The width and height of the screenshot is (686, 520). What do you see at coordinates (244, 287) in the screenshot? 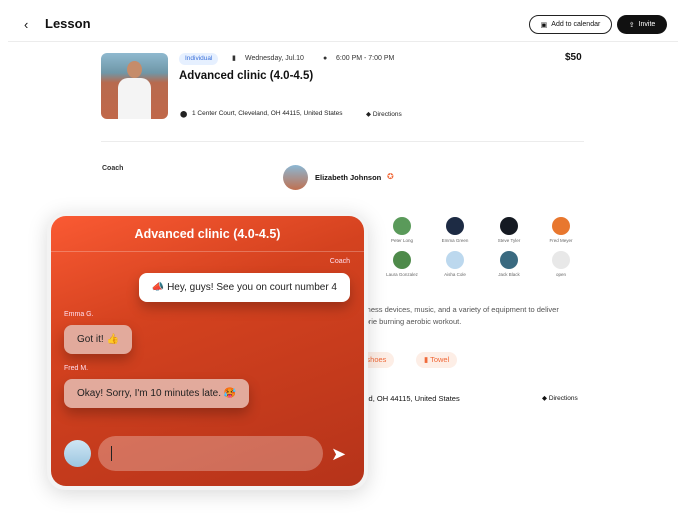
I see `message-bubble: 📣 Hey, guys! See you on court number 4` at bounding box center [244, 287].